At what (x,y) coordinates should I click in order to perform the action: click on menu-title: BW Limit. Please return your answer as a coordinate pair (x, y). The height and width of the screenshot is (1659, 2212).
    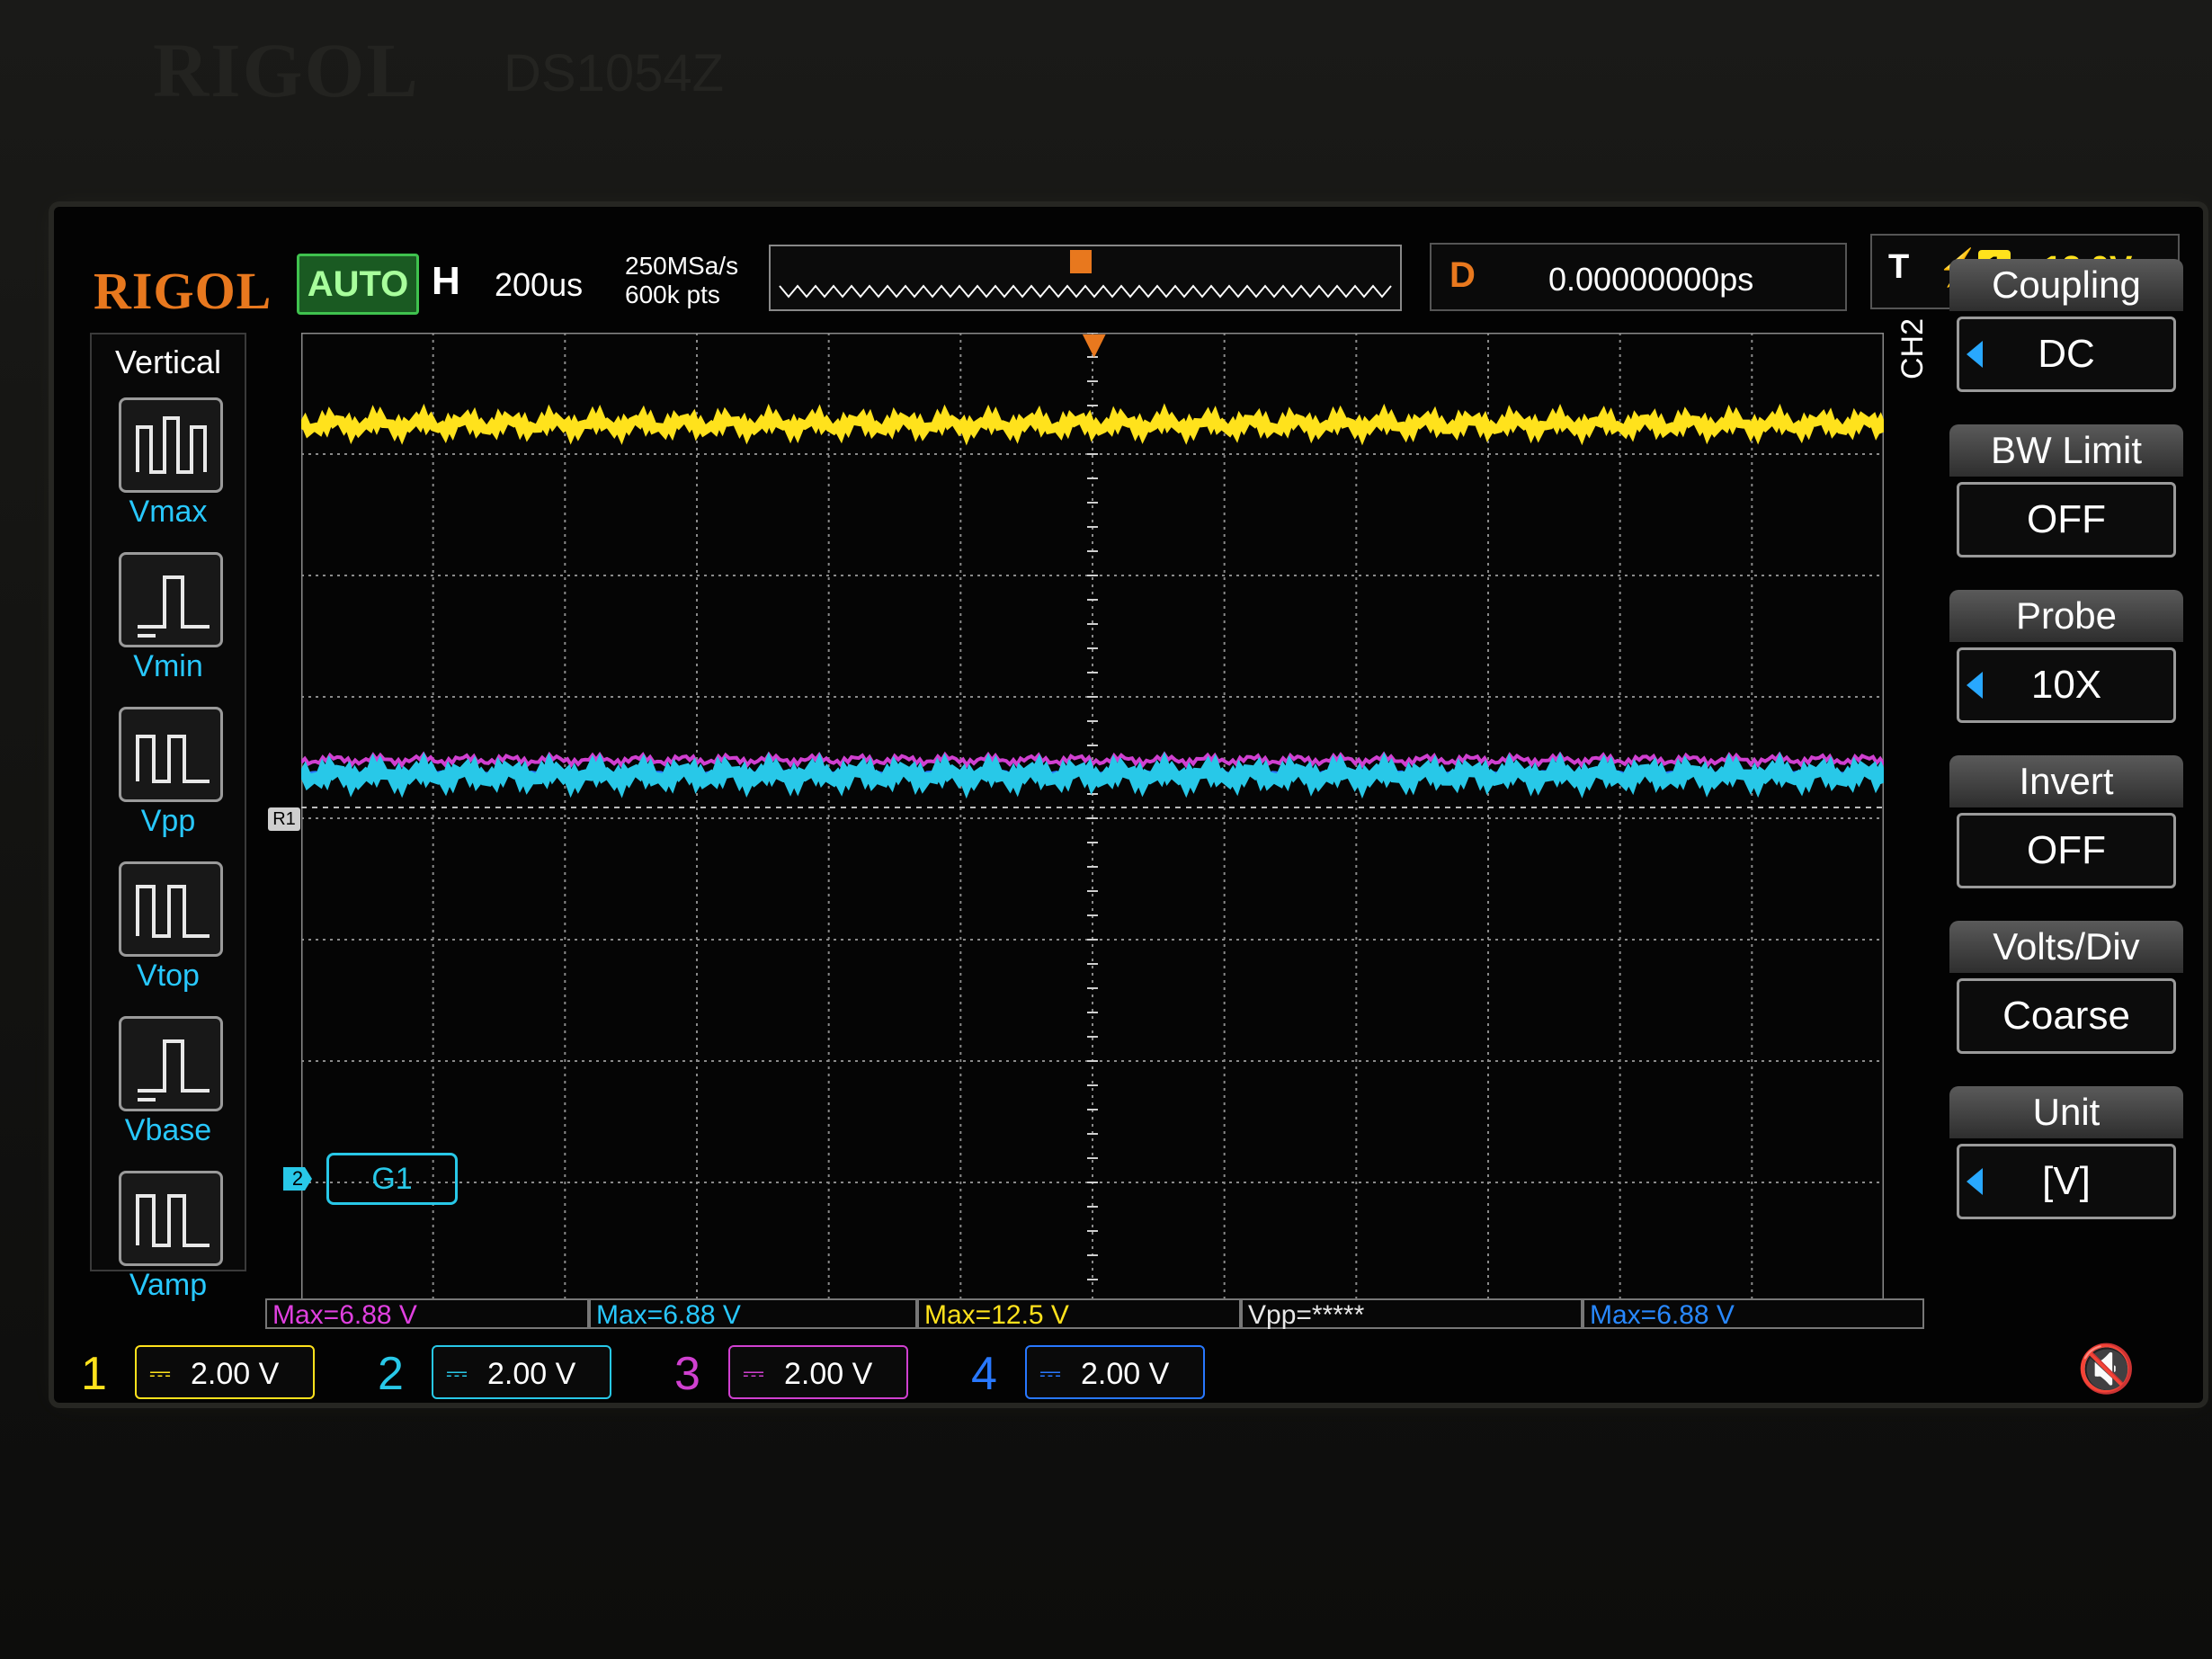
    Looking at the image, I should click on (2066, 450).